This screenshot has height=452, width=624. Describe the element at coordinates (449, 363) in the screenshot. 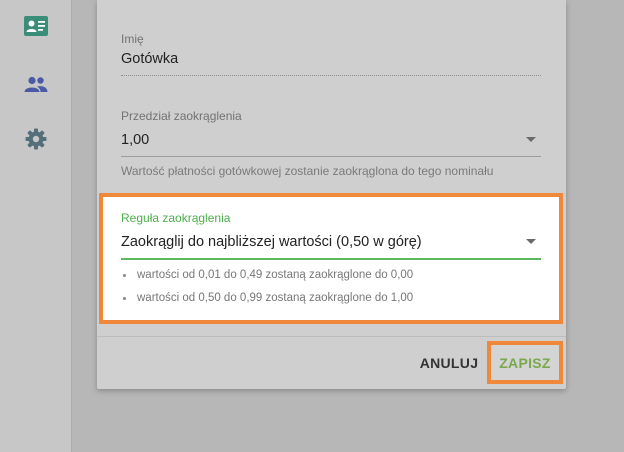

I see `cancel-button: ANULUJ` at that location.